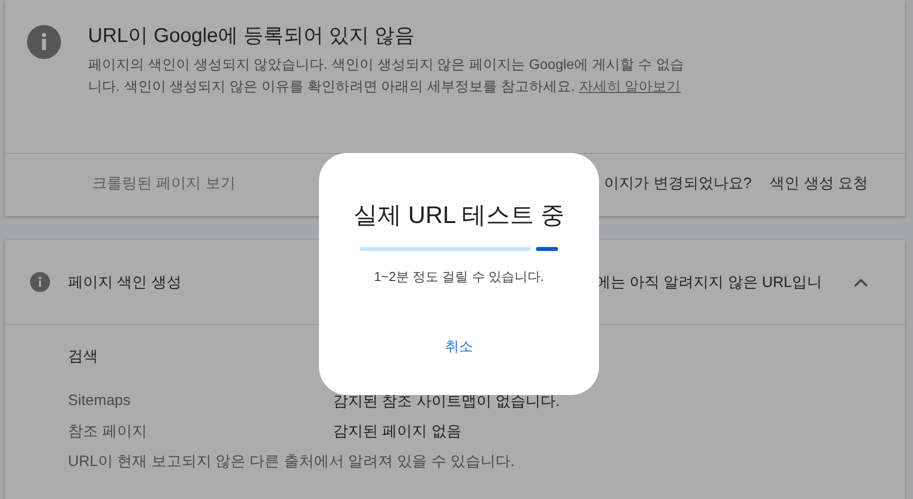  What do you see at coordinates (397, 431) in the screenshot?
I see `row-value: 감지된 페이지 없음` at bounding box center [397, 431].